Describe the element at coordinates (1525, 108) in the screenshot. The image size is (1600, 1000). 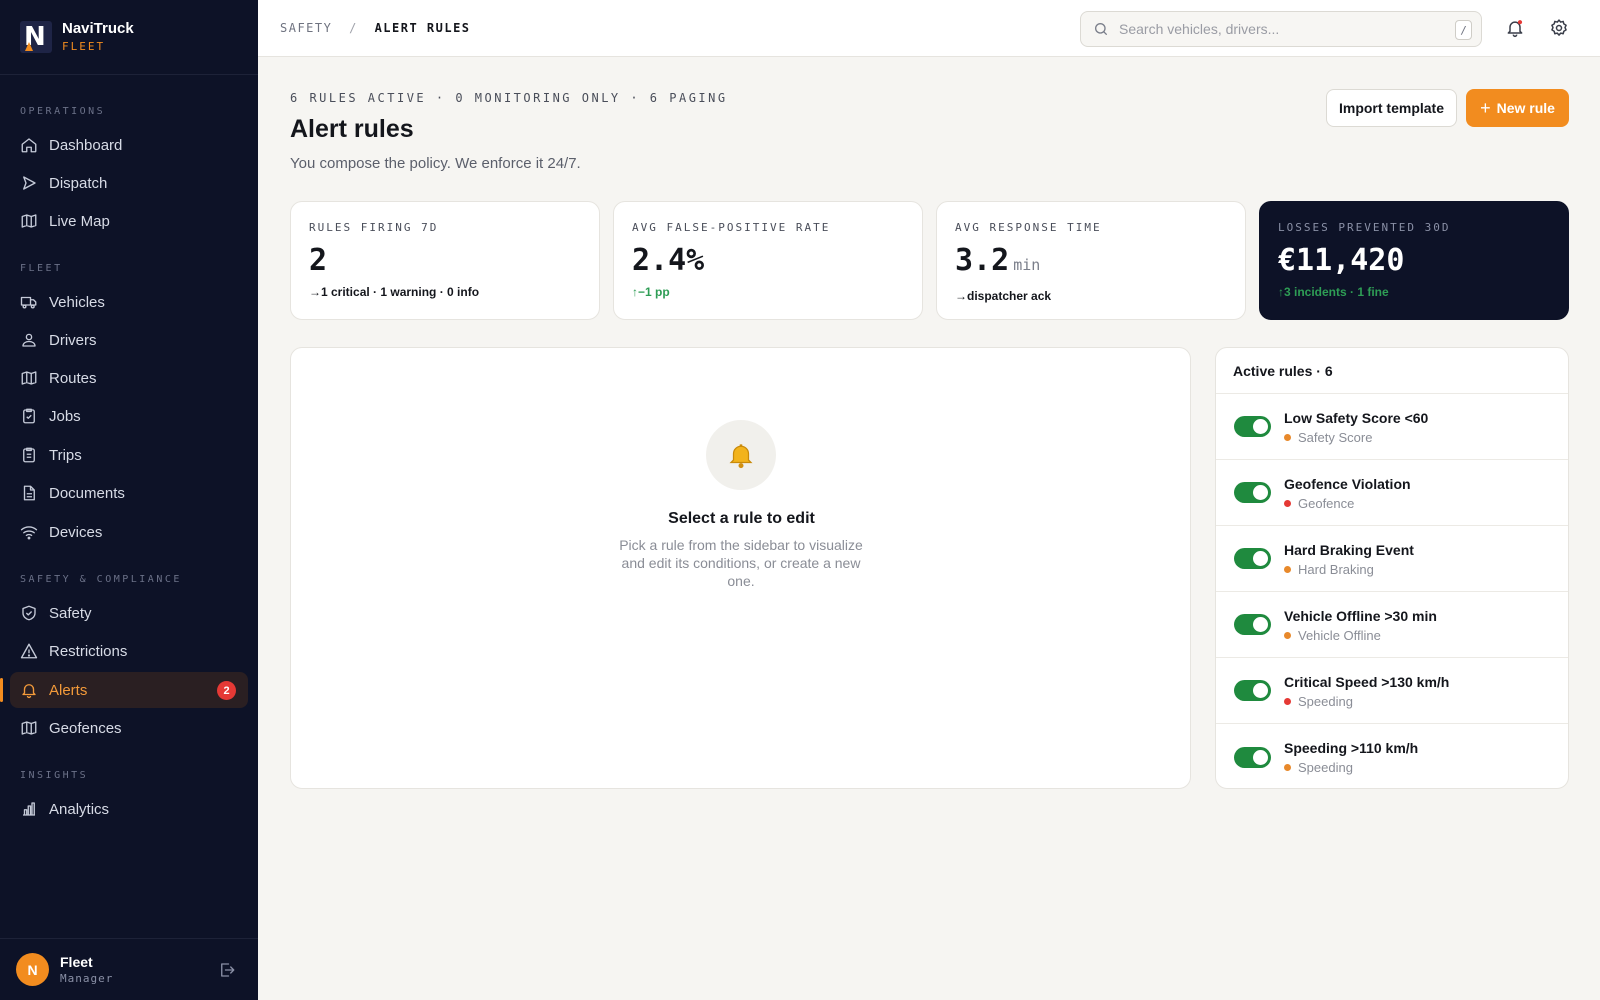
I see `new-rule-label: New rule` at that location.